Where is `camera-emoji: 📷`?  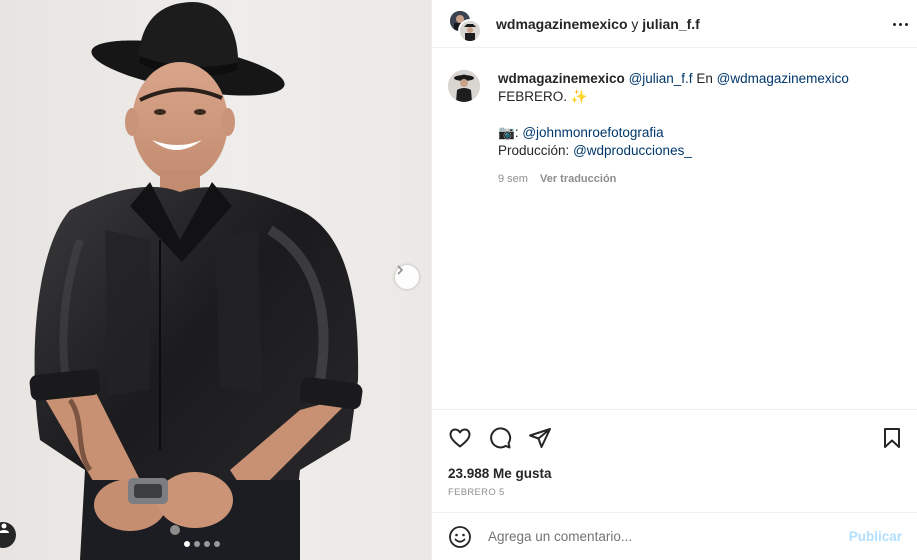
camera-emoji: 📷 is located at coordinates (506, 132).